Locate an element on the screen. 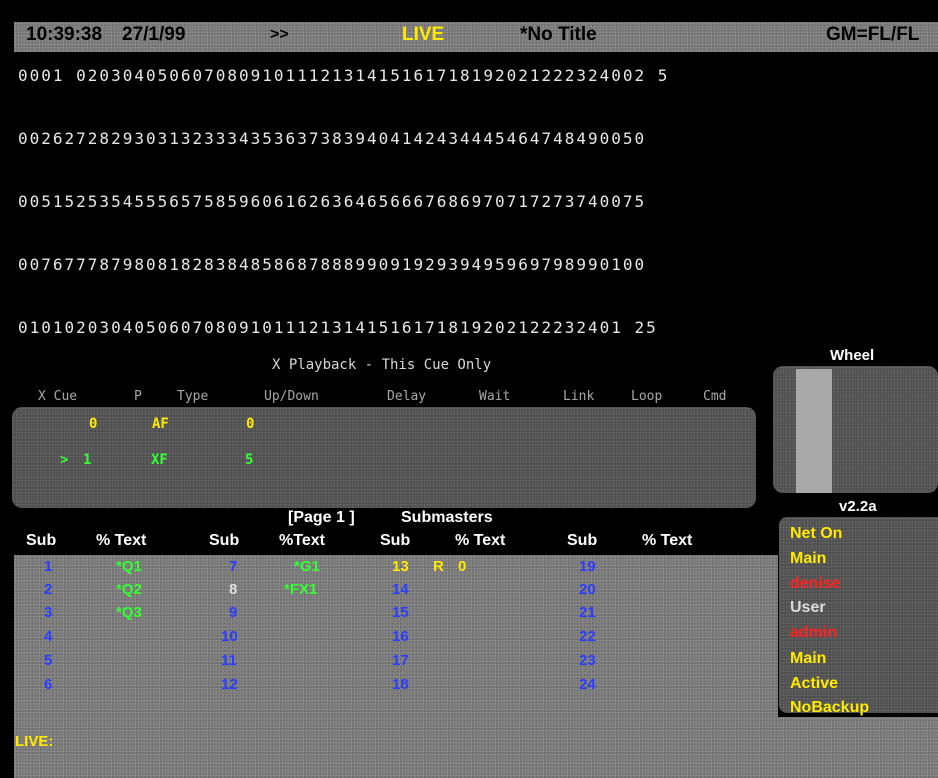 This screenshot has height=778, width=938. header-text-4: % Text is located at coordinates (667, 540).